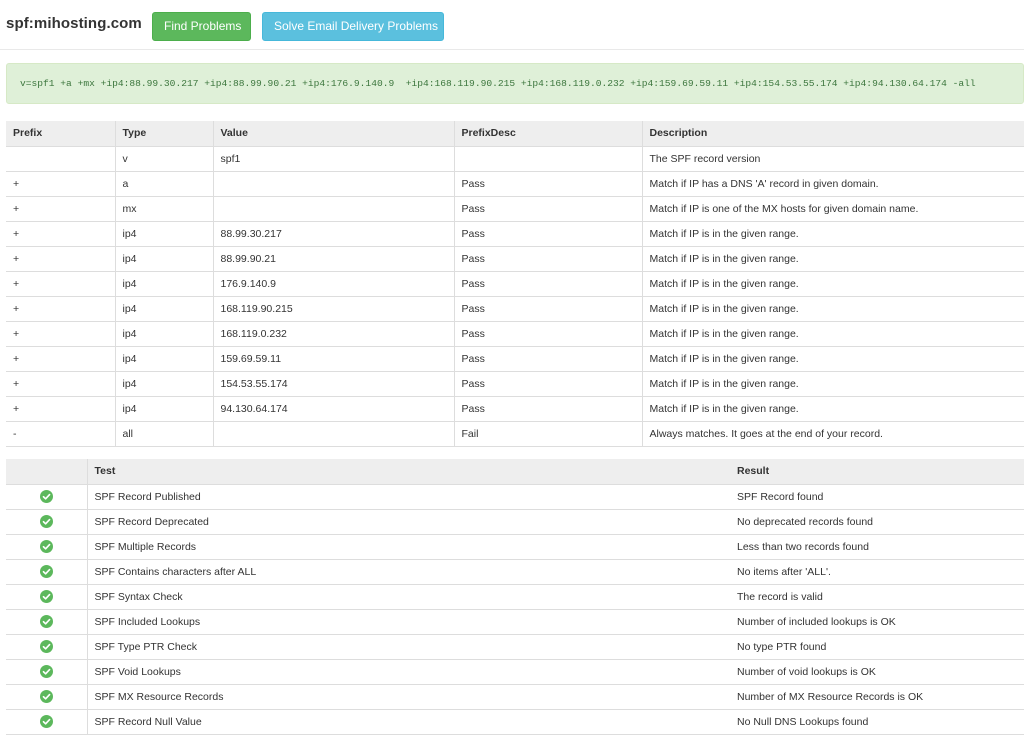  I want to click on cell-value: 168.119.0.232, so click(334, 333).